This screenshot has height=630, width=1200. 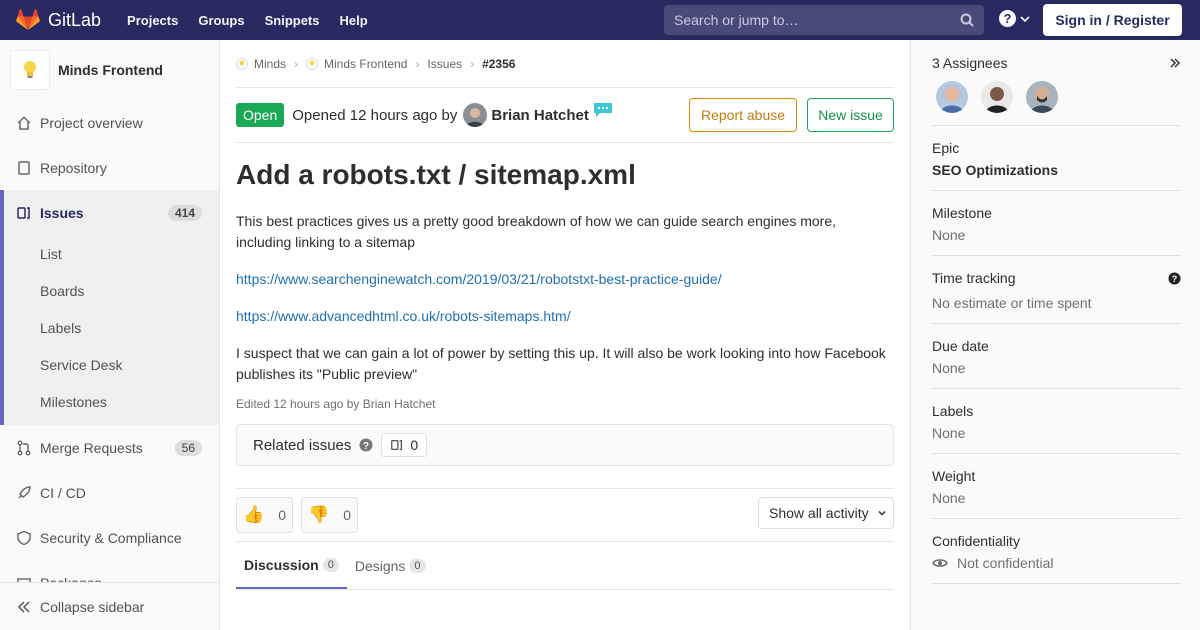 What do you see at coordinates (109, 492) in the screenshot?
I see `sidebar-item-ci-cd: CI / CD` at bounding box center [109, 492].